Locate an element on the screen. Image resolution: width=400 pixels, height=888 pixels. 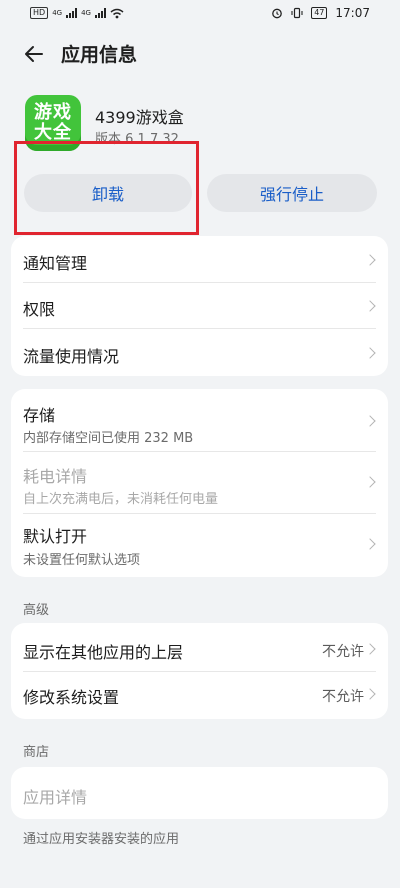
advanced-card: 显示在其他应用的上层 不允许 修改系统设置 不允许 is located at coordinates (199, 671).